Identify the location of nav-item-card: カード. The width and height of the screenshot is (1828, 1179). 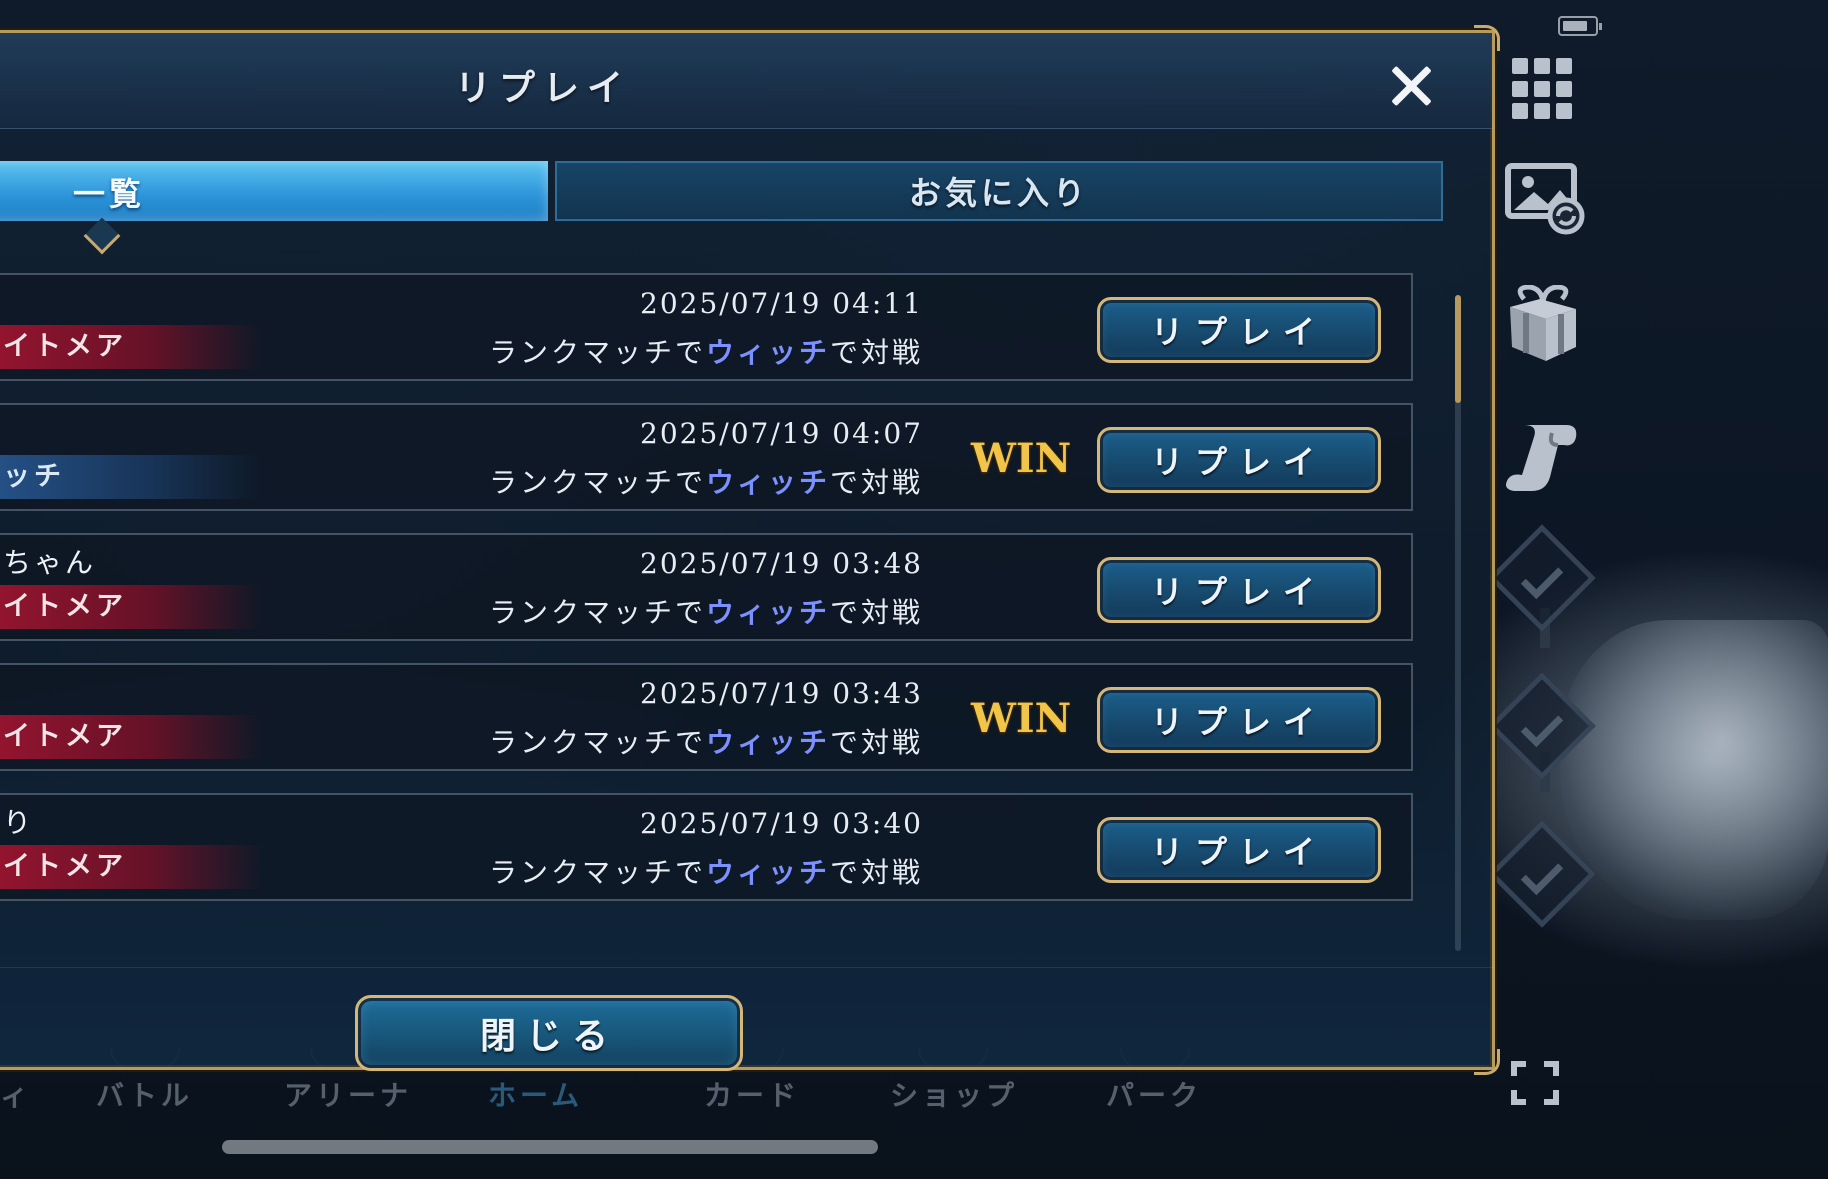
(752, 1094).